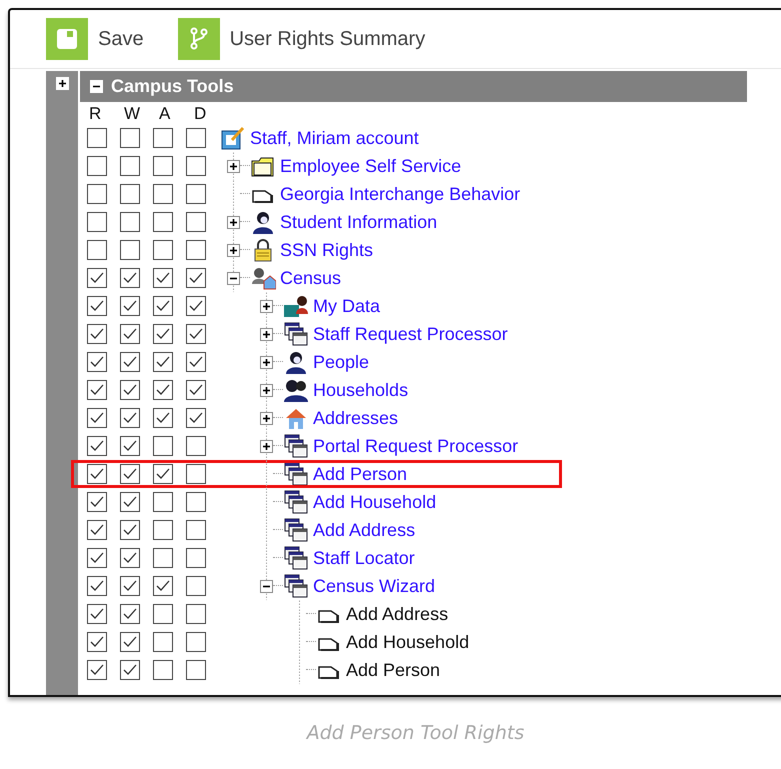 Image resolution: width=781 pixels, height=769 pixels. I want to click on tree-item: Staff Locator, so click(364, 558).